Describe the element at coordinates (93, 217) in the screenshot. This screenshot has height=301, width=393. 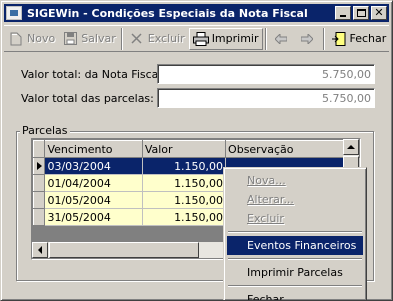
I see `cell-vencimento: 31/05/2004` at that location.